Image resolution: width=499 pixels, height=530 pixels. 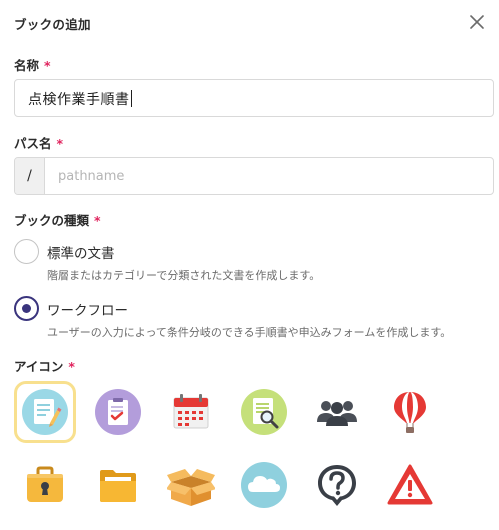 I want to click on icon-option-document-search, so click(x=264, y=412).